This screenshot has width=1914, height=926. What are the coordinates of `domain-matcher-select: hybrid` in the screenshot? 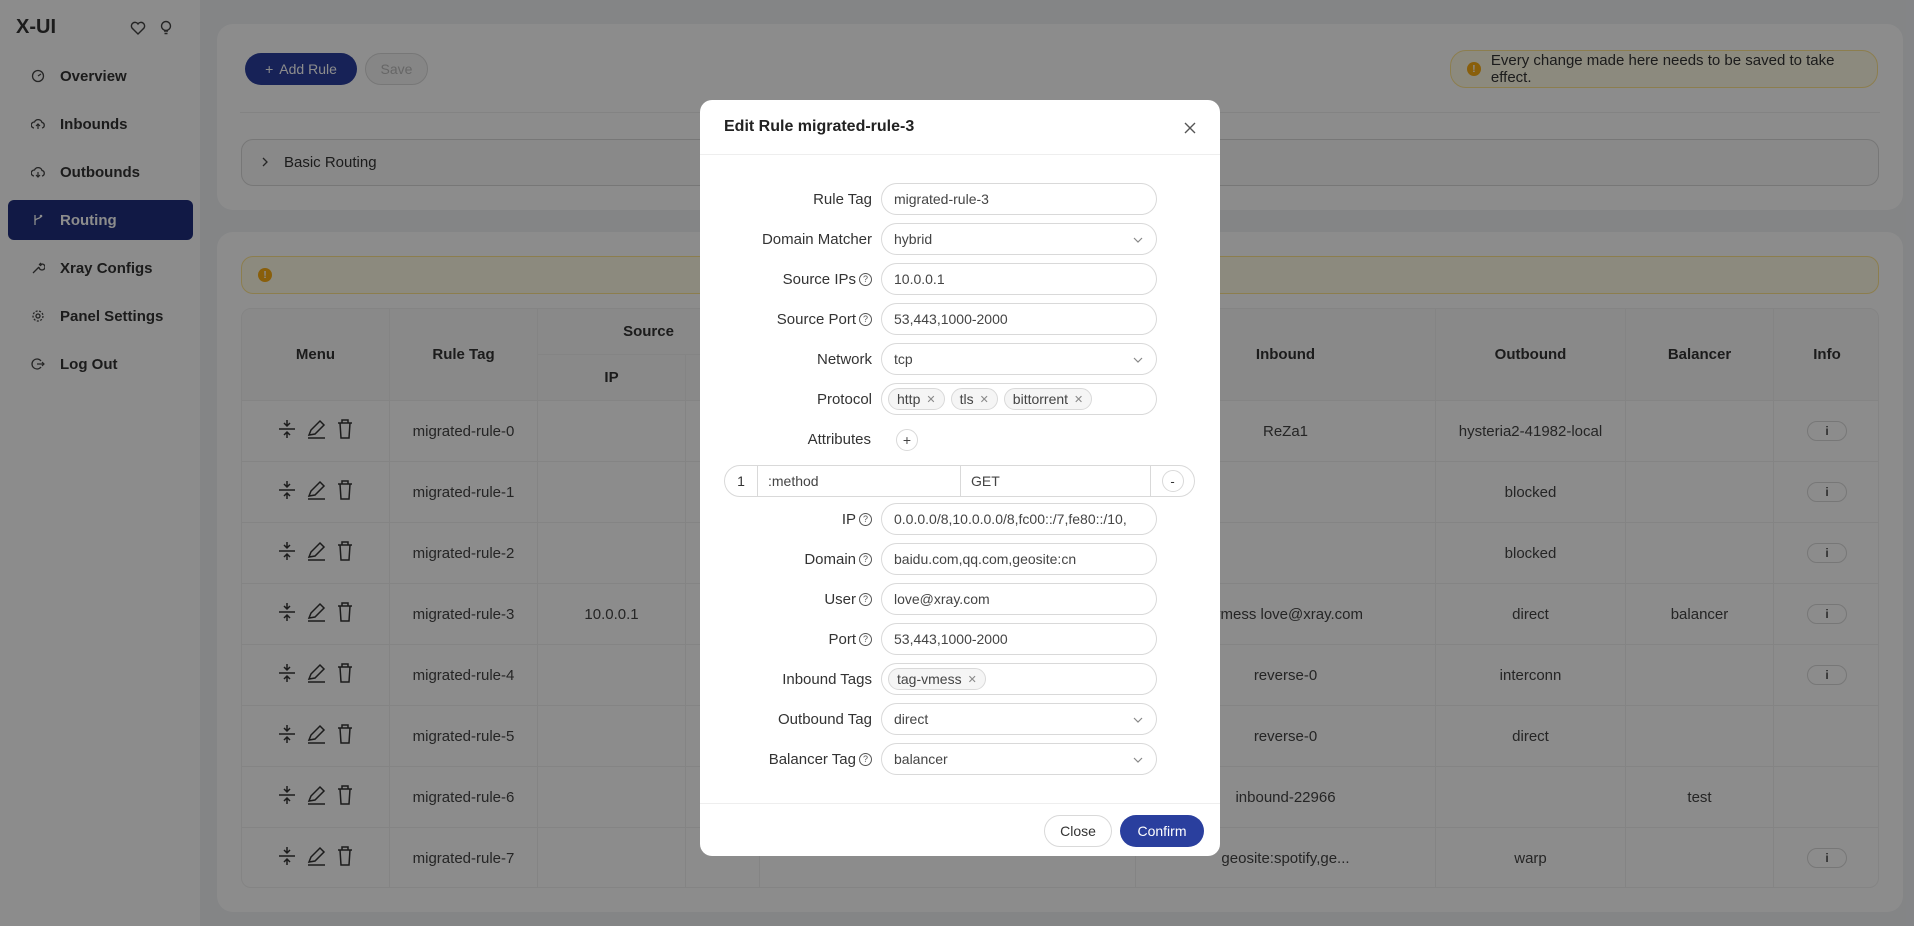 It's located at (1019, 239).